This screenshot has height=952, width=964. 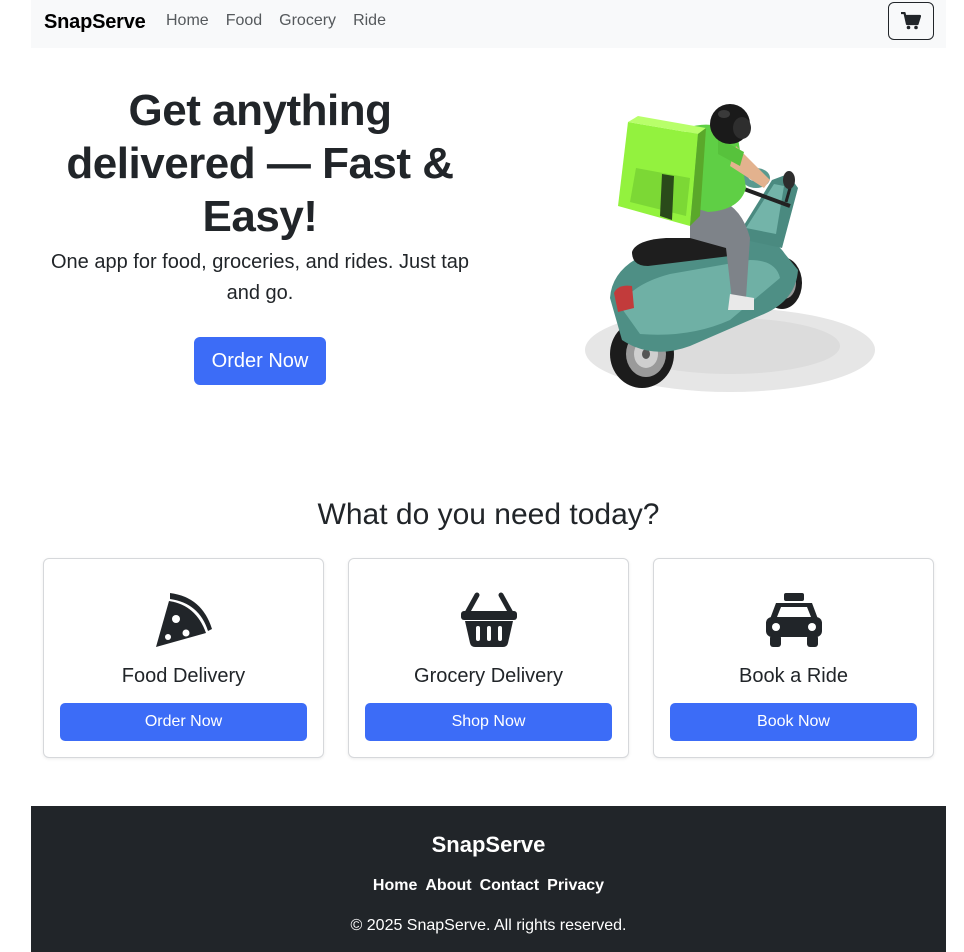 I want to click on card-title-grocery: Grocery Delivery, so click(x=488, y=676).